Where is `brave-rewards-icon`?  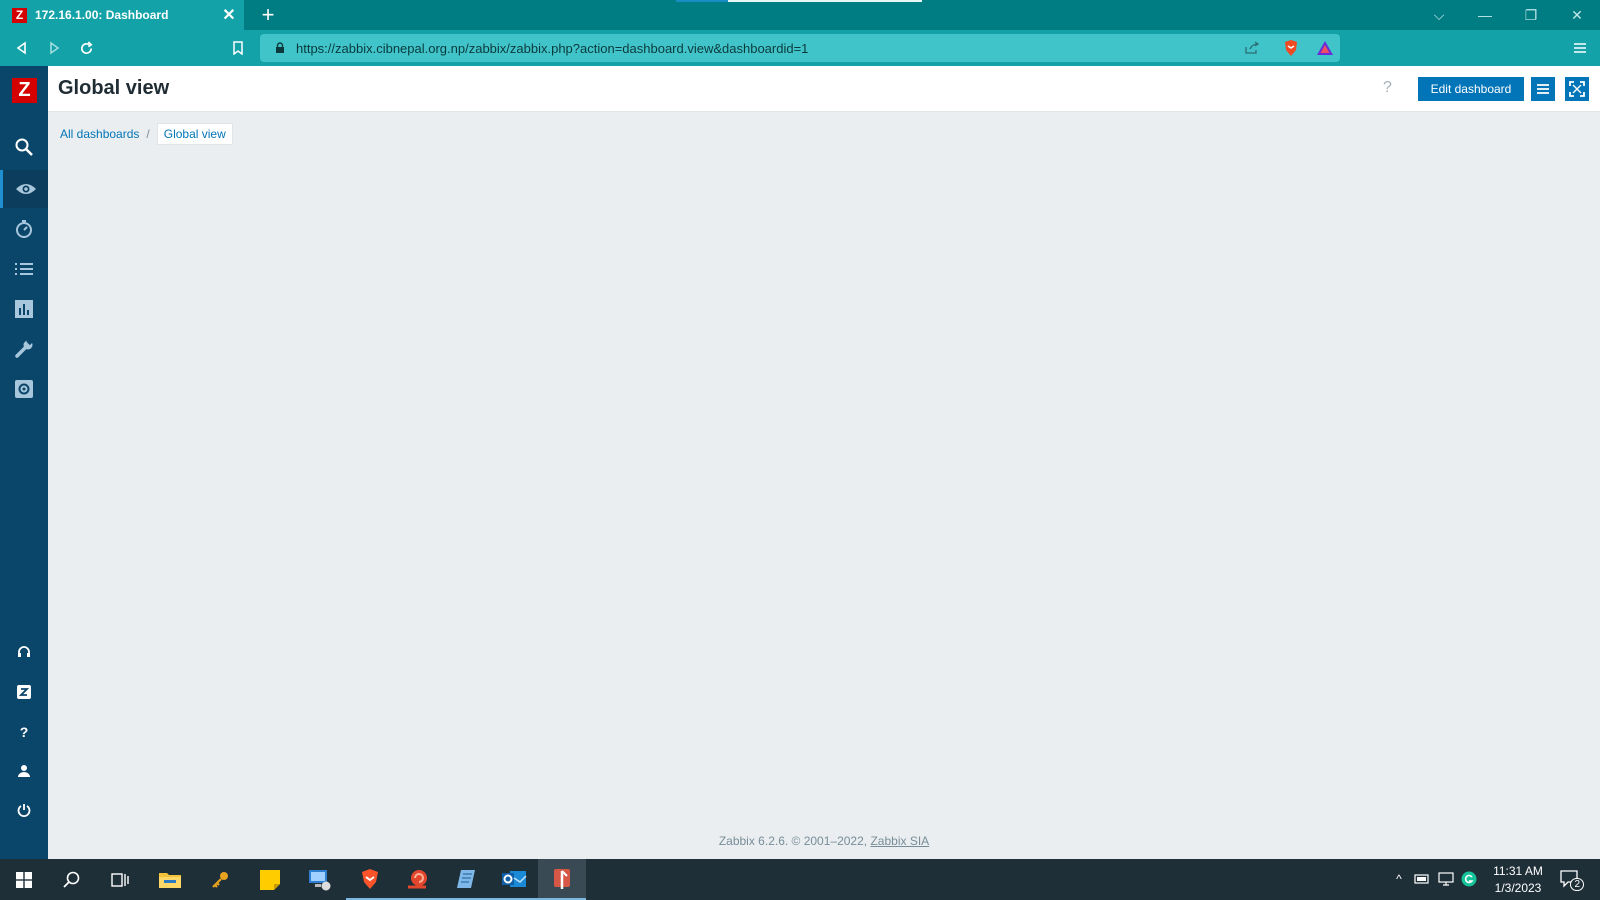
brave-rewards-icon is located at coordinates (1325, 48).